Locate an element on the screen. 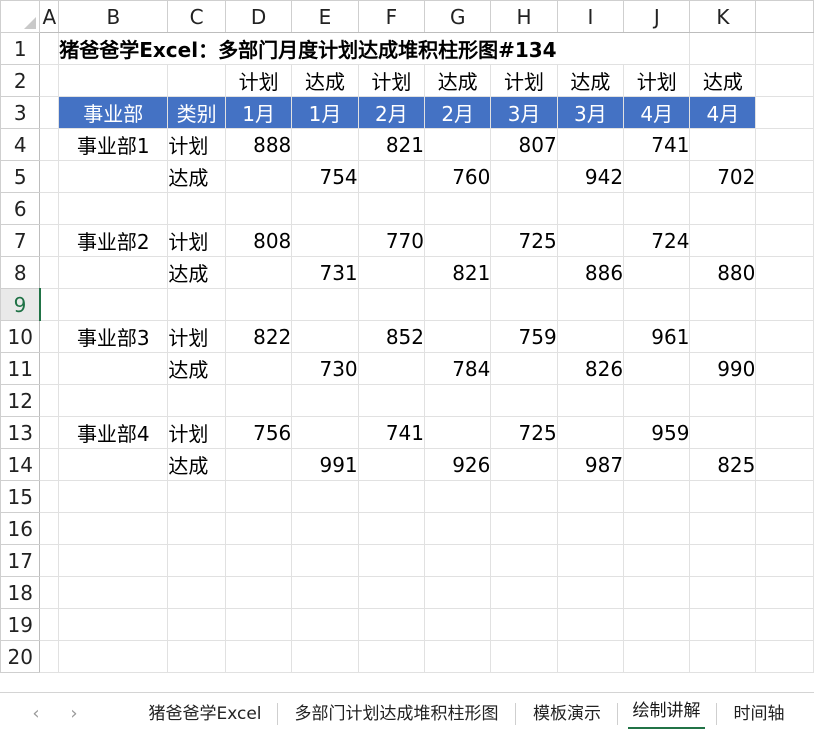  cell-A1 is located at coordinates (49, 48).